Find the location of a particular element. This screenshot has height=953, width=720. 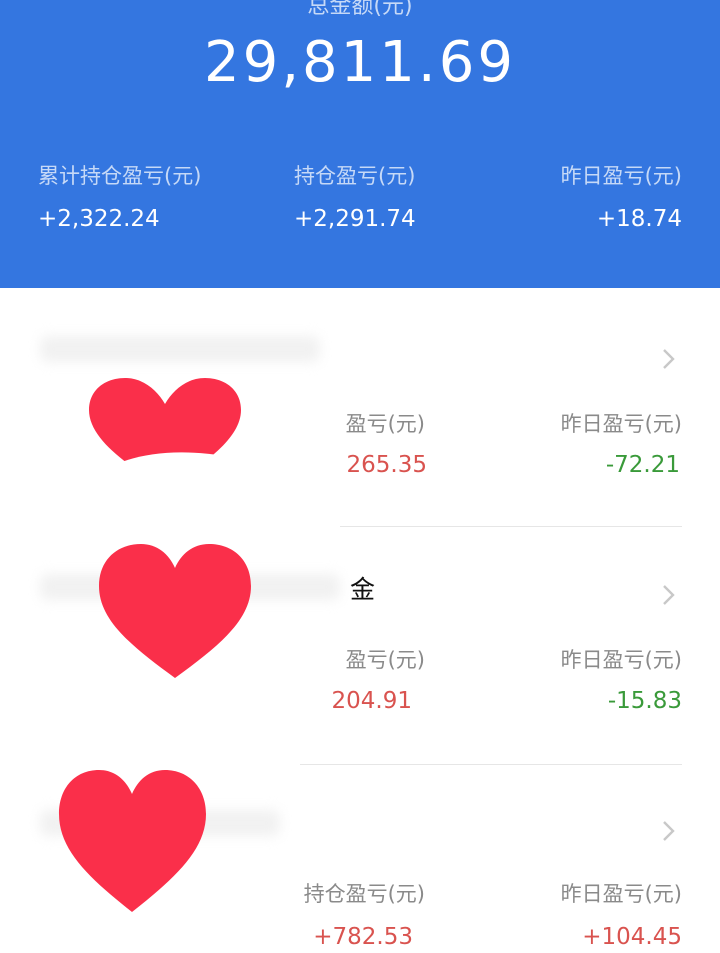

cumulative-pl-value: +2,322.24 is located at coordinates (99, 219).